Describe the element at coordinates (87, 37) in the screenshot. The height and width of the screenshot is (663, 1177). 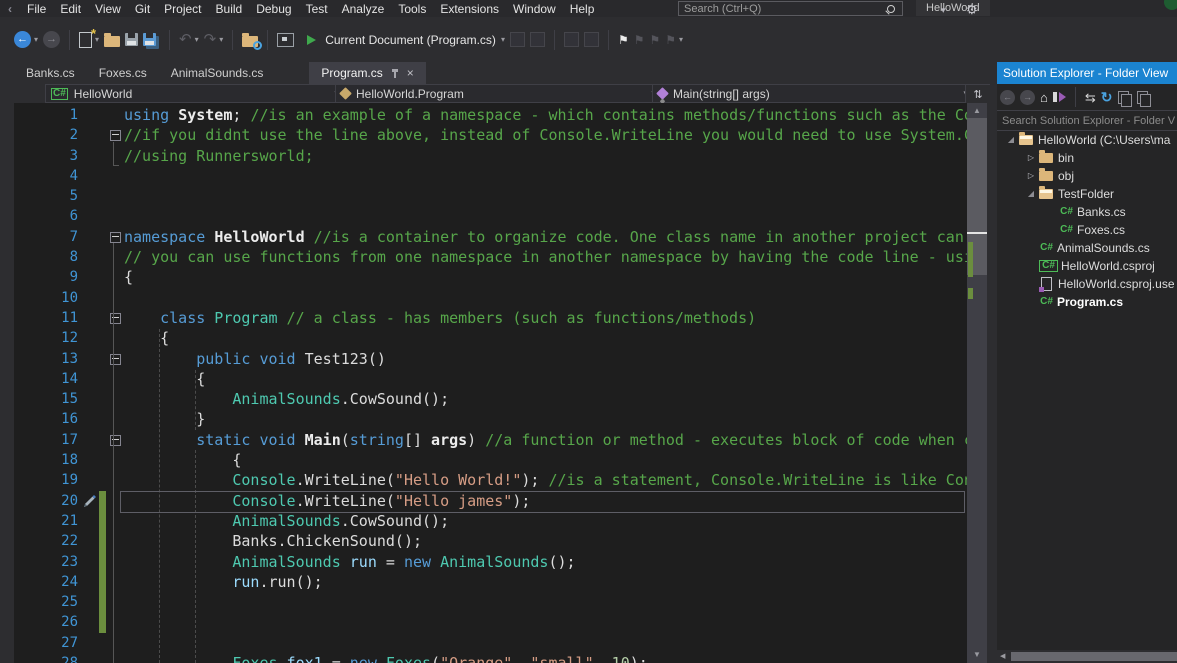
I see `new-file-icon` at that location.